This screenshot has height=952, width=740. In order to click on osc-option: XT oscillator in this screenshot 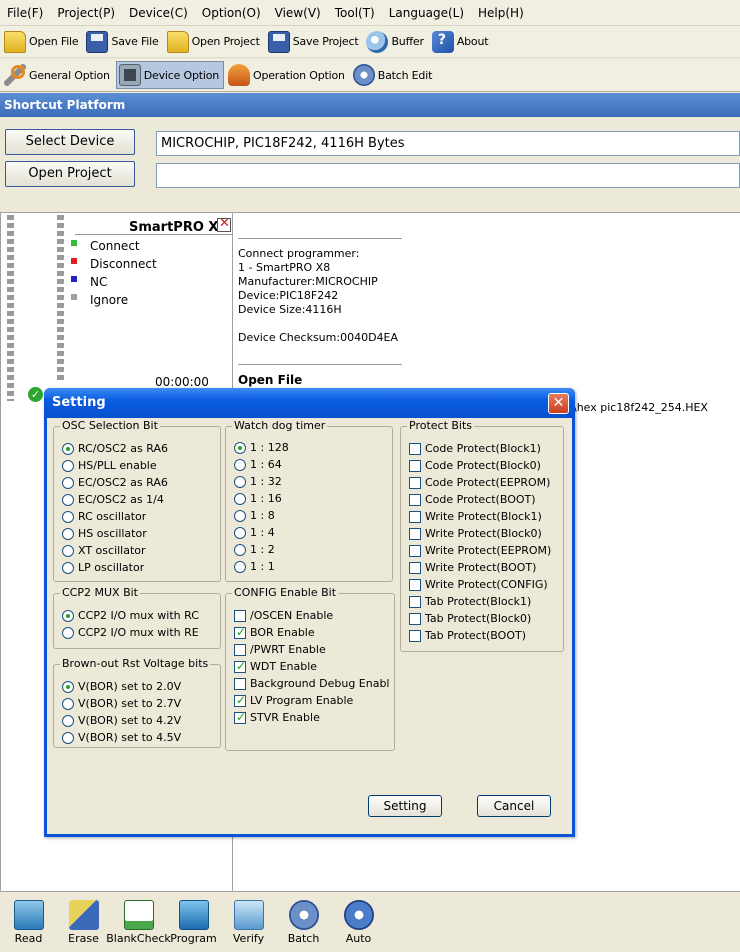, I will do `click(104, 550)`.